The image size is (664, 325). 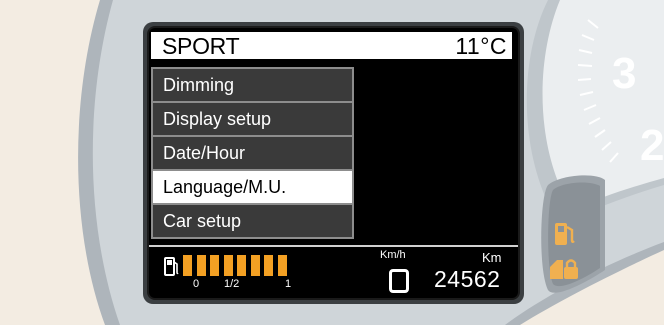 I want to click on fuel-tick-full: 1, so click(x=288, y=284).